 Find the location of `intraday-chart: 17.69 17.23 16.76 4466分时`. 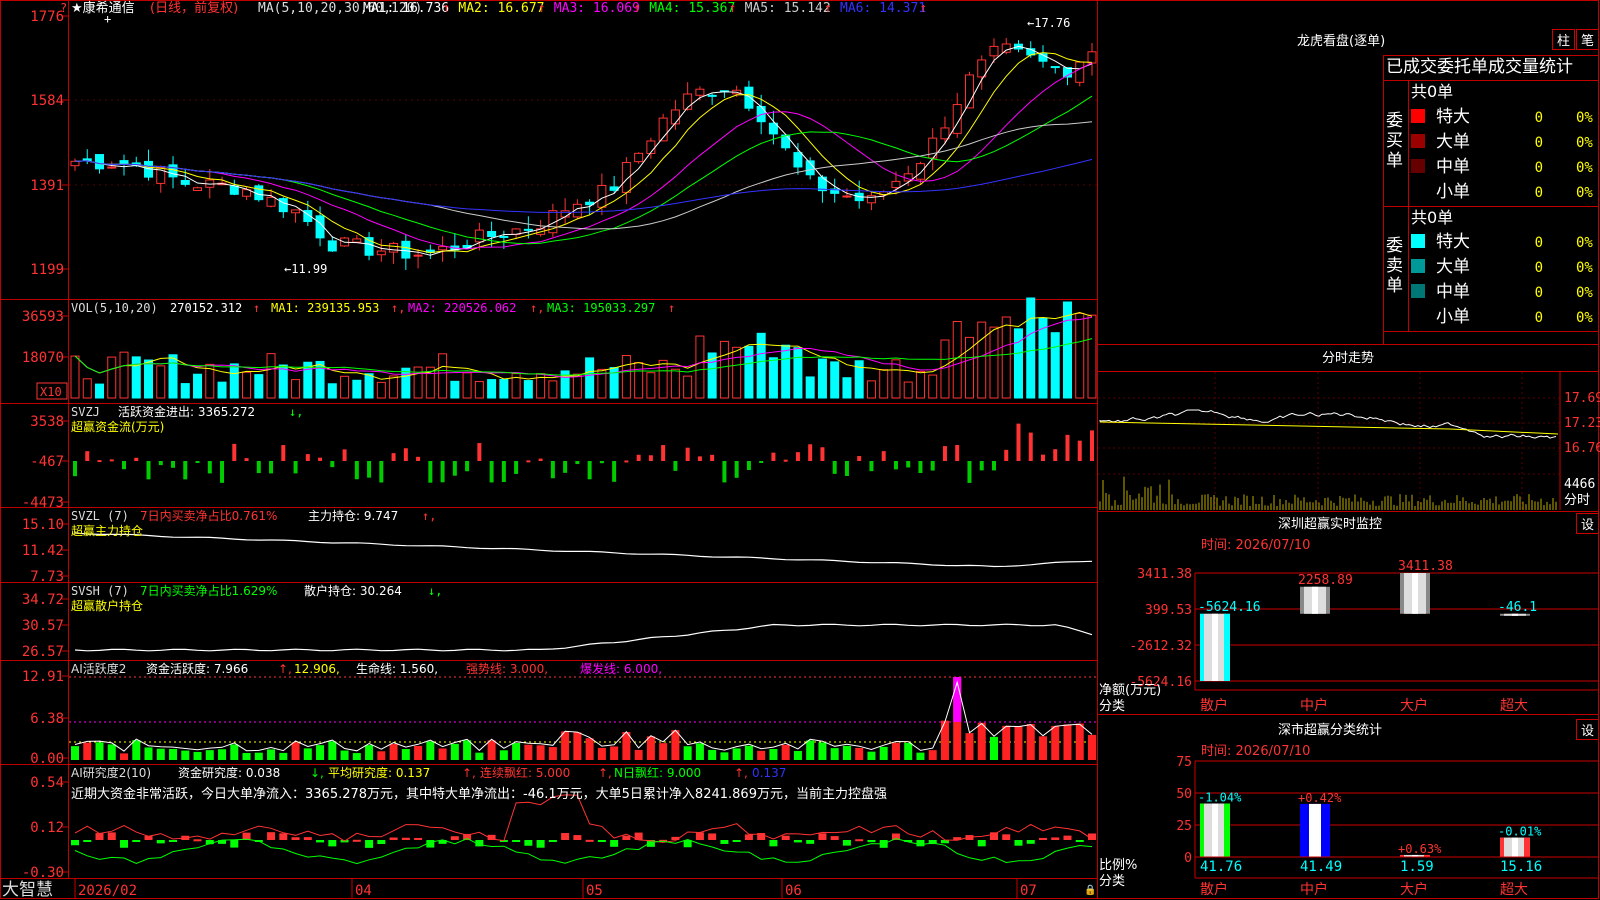

intraday-chart: 17.69 17.23 16.76 4466分时 is located at coordinates (1349, 441).